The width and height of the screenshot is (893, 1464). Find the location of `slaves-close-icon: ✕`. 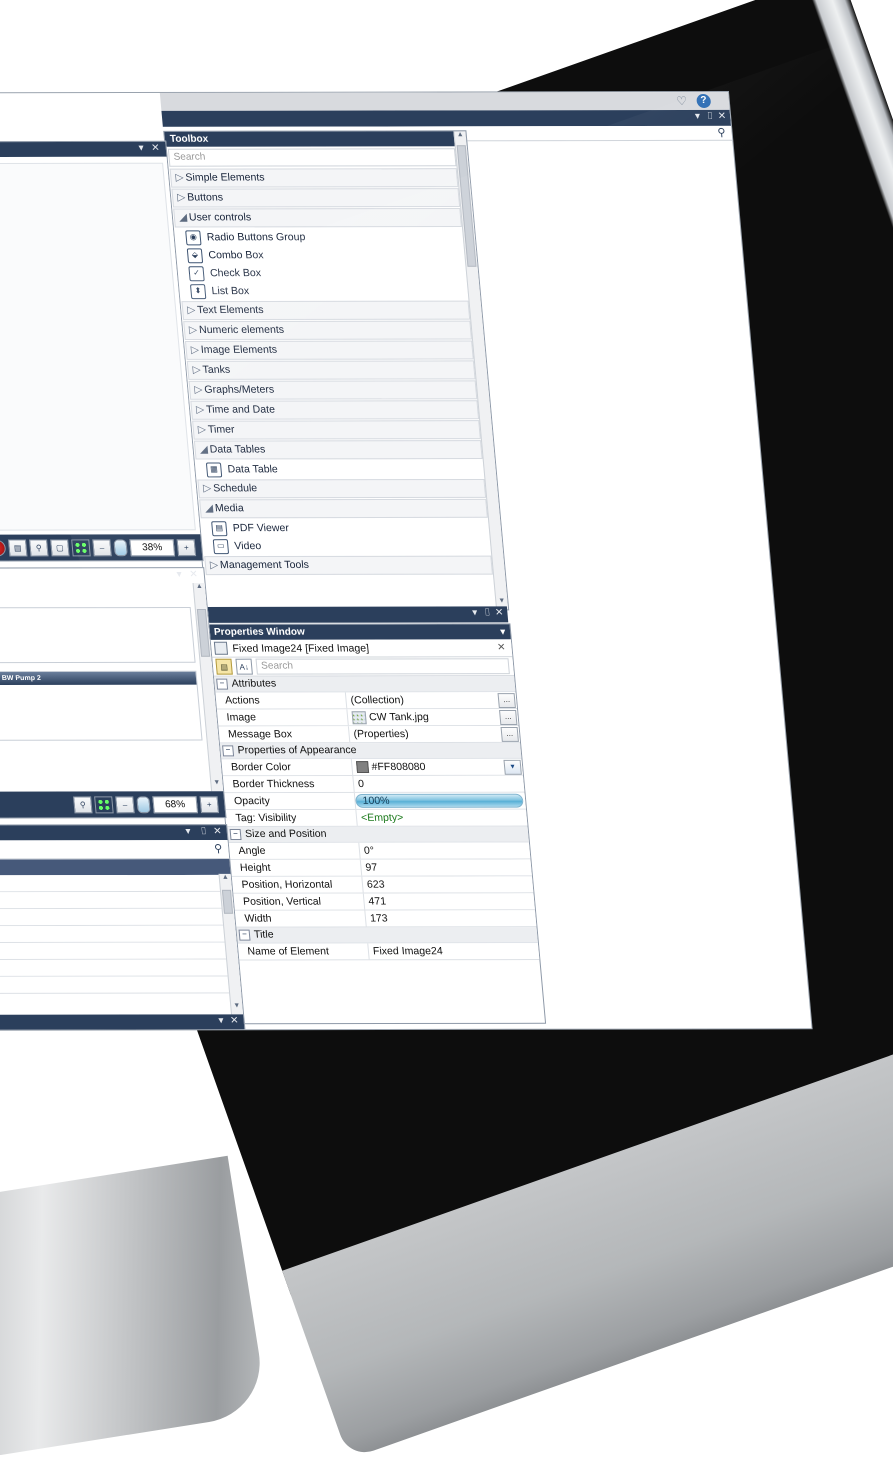

slaves-close-icon: ✕ is located at coordinates (193, 575).